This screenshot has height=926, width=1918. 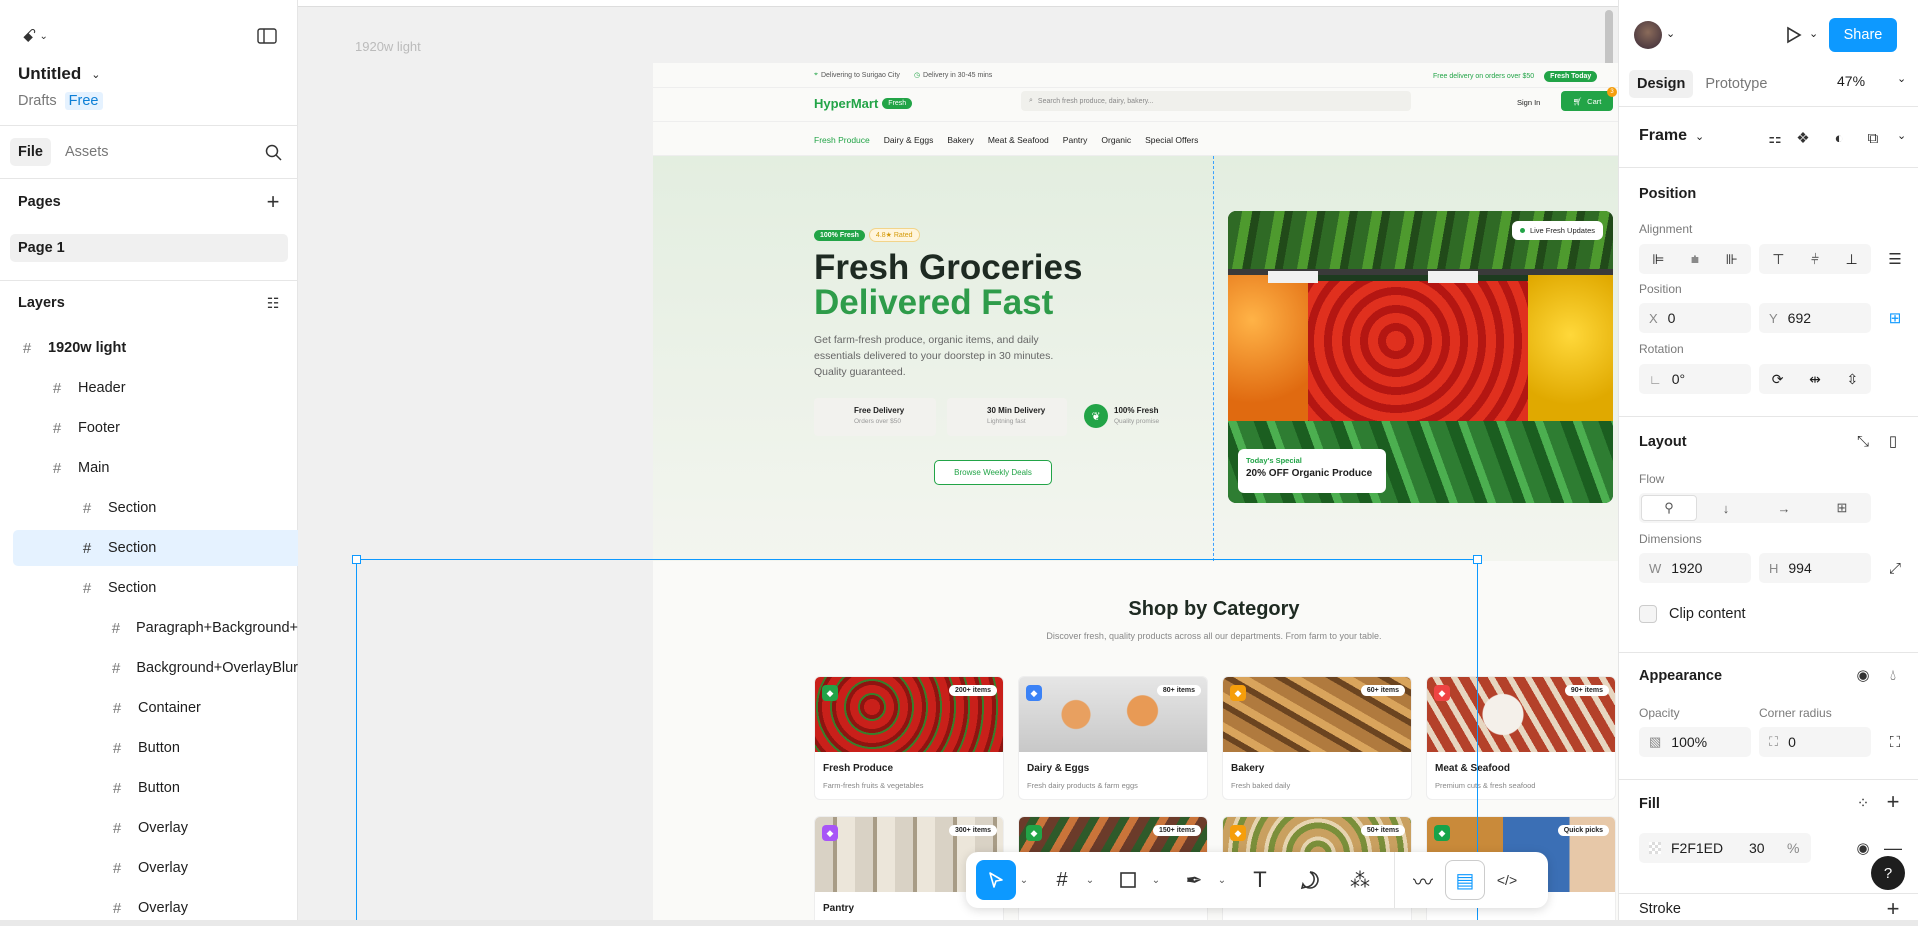 What do you see at coordinates (1423, 880) in the screenshot?
I see `draw-mode-button: 〰` at bounding box center [1423, 880].